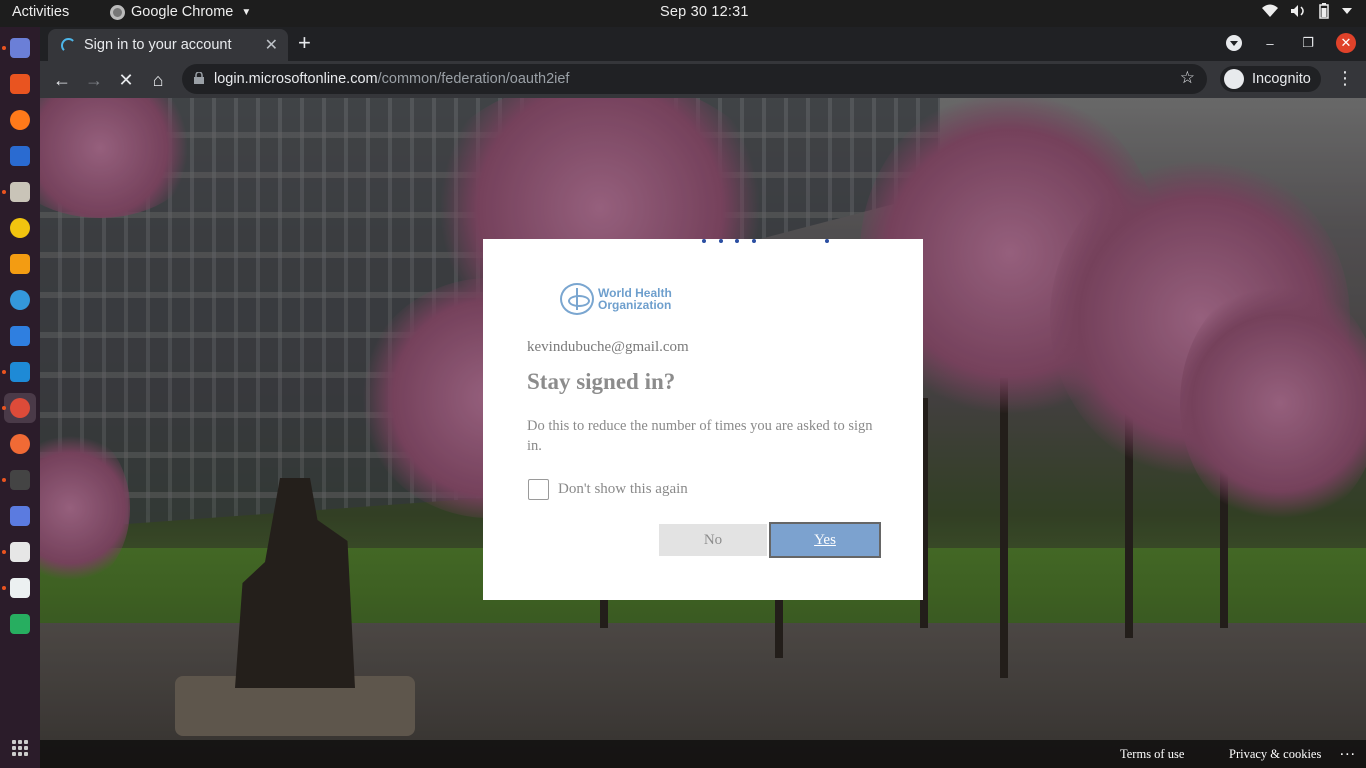 The image size is (1366, 768). I want to click on postman-icon, so click(20, 444).